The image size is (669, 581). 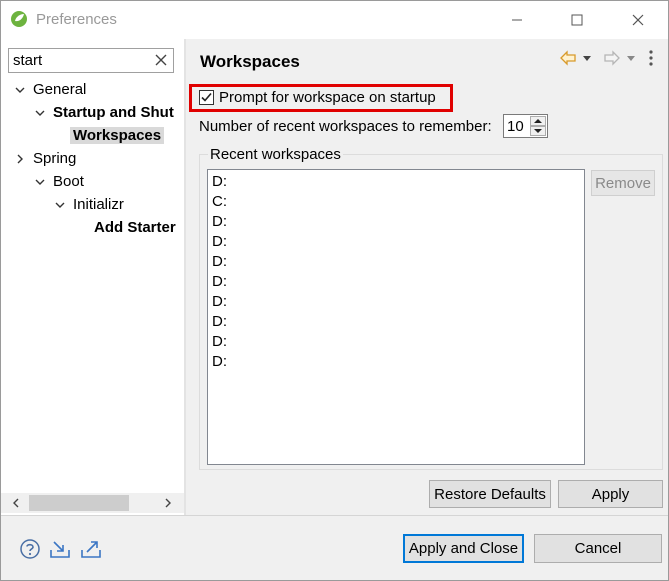 I want to click on spinner-arrows, so click(x=538, y=126).